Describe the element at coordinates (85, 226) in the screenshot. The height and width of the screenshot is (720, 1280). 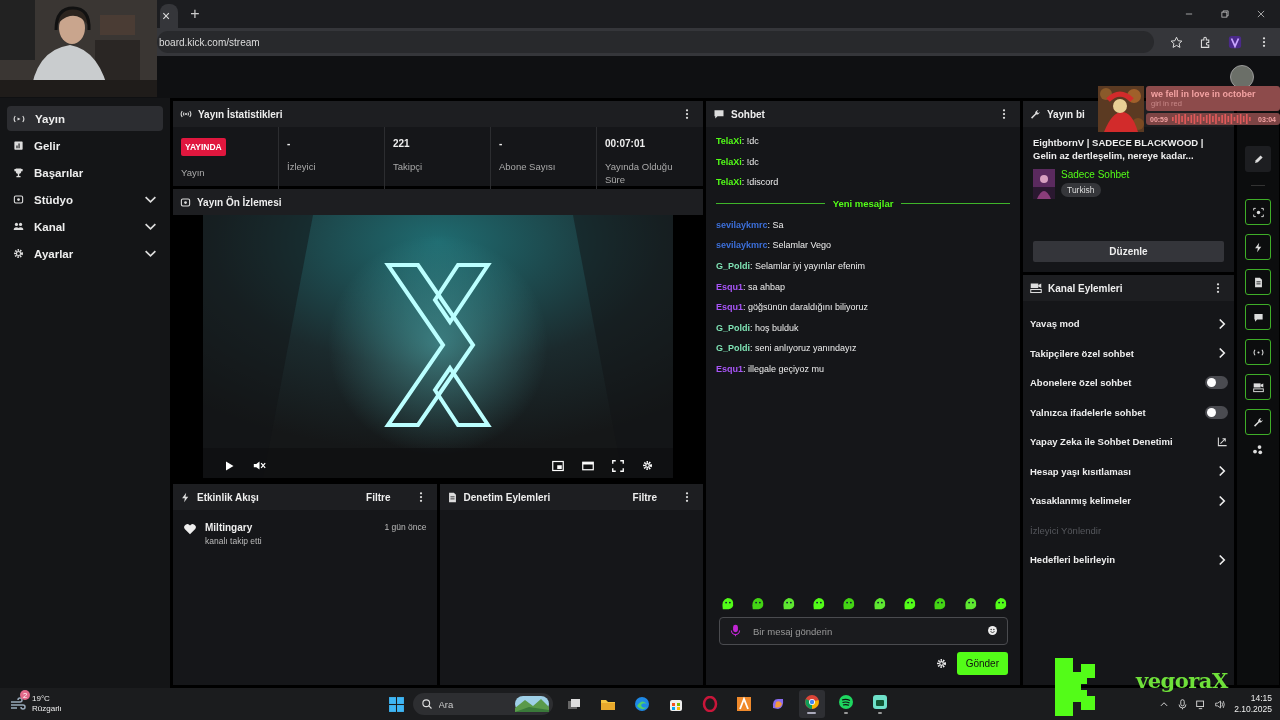
I see `sidebar-item: Kanal` at that location.